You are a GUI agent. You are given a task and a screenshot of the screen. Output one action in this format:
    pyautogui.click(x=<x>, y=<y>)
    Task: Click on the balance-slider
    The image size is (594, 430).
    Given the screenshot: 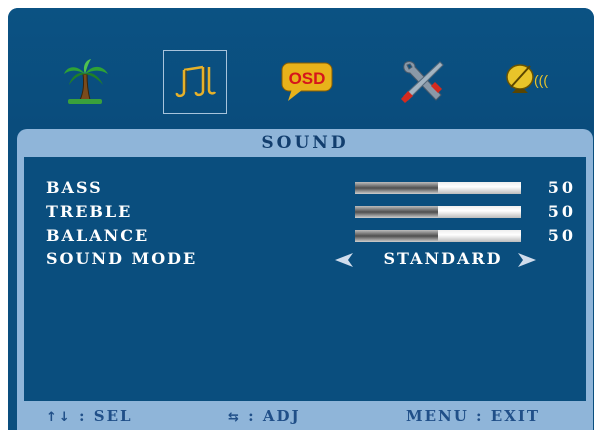 What is the action you would take?
    pyautogui.click(x=438, y=236)
    